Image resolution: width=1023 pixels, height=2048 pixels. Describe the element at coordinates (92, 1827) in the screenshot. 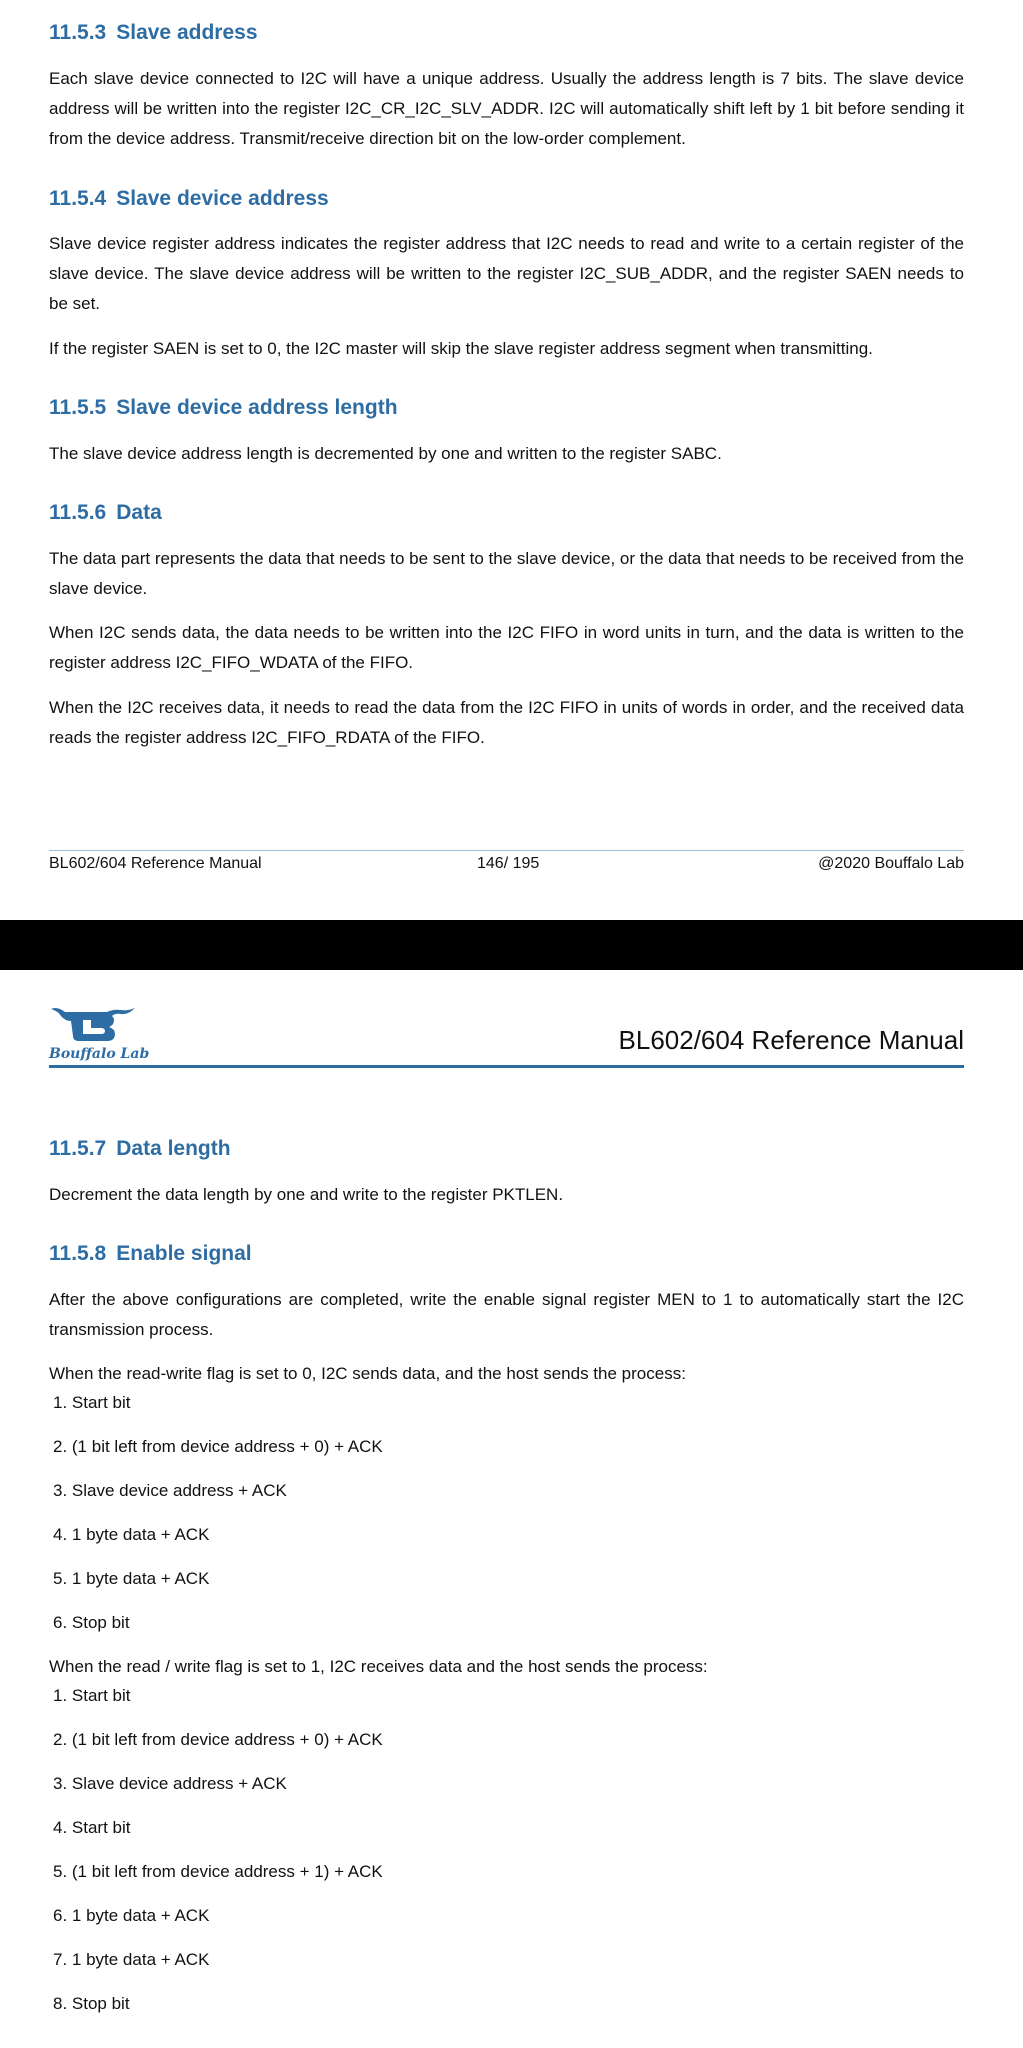

I see `list-item: 4. Start bit` at that location.